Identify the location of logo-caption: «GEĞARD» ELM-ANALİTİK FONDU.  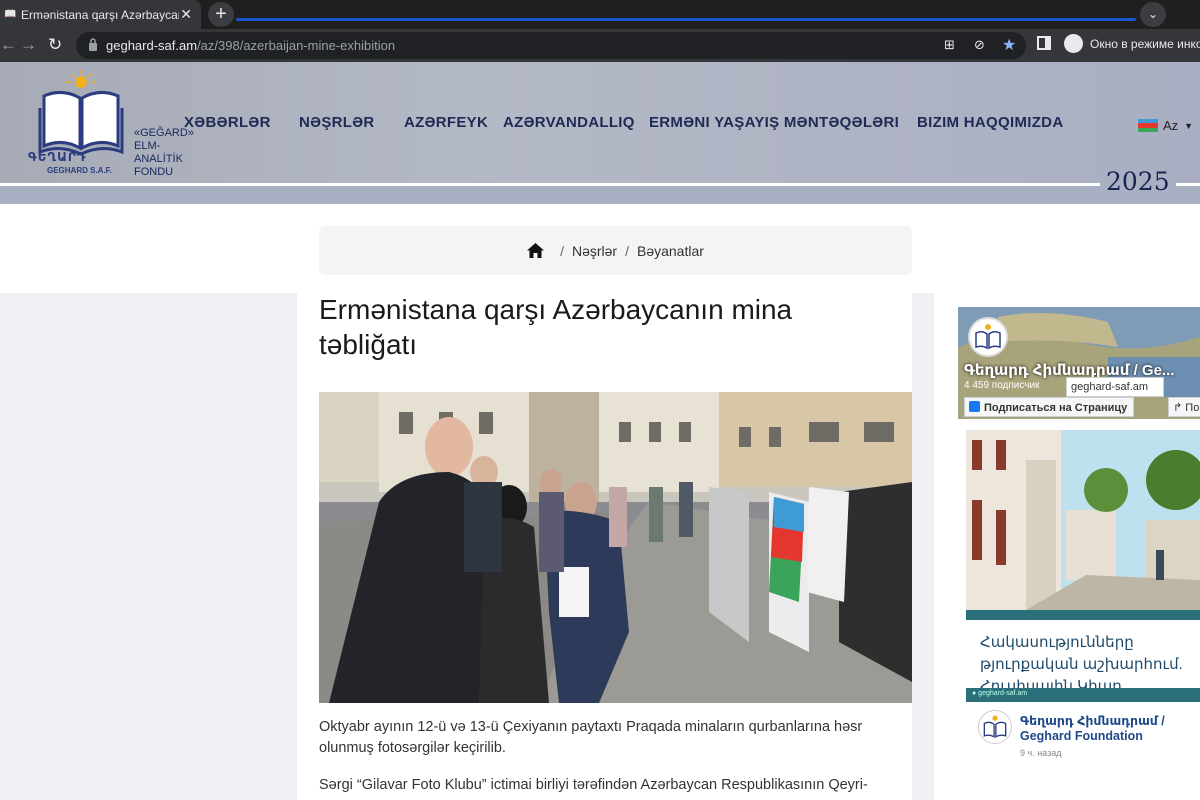
(164, 152).